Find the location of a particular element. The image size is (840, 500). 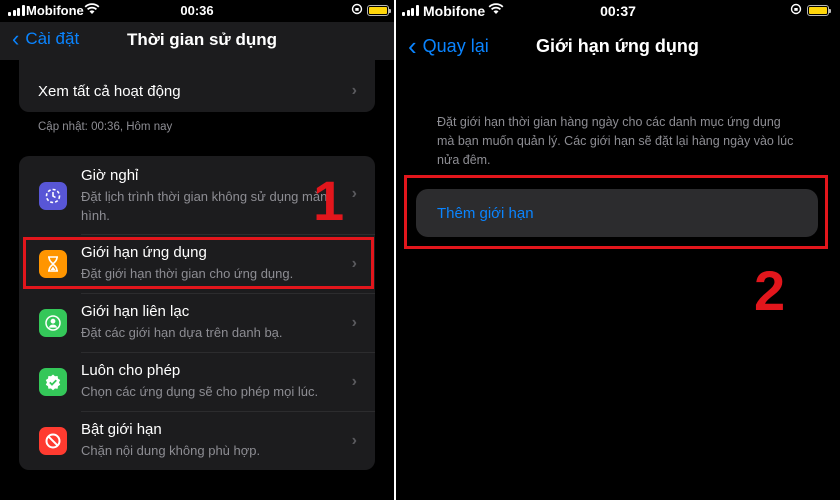

step-number-1: 1 is located at coordinates (329, 200).